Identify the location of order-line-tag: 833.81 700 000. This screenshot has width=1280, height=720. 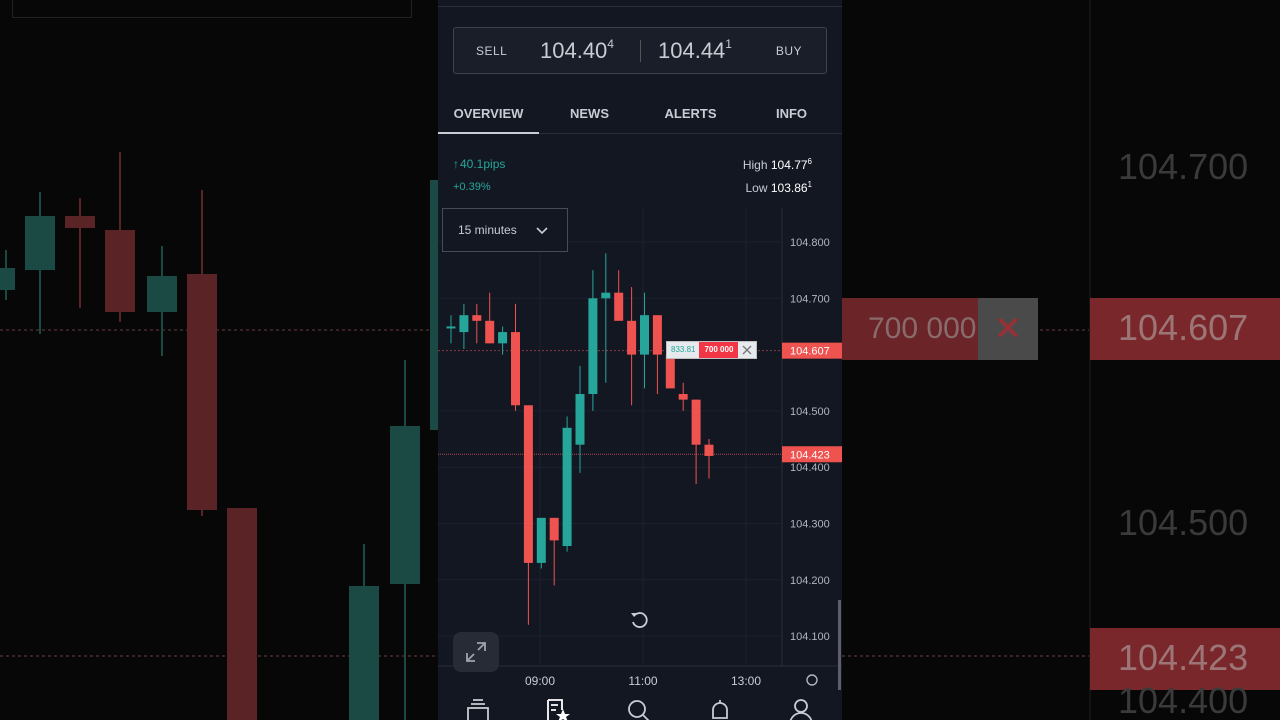
(712, 350).